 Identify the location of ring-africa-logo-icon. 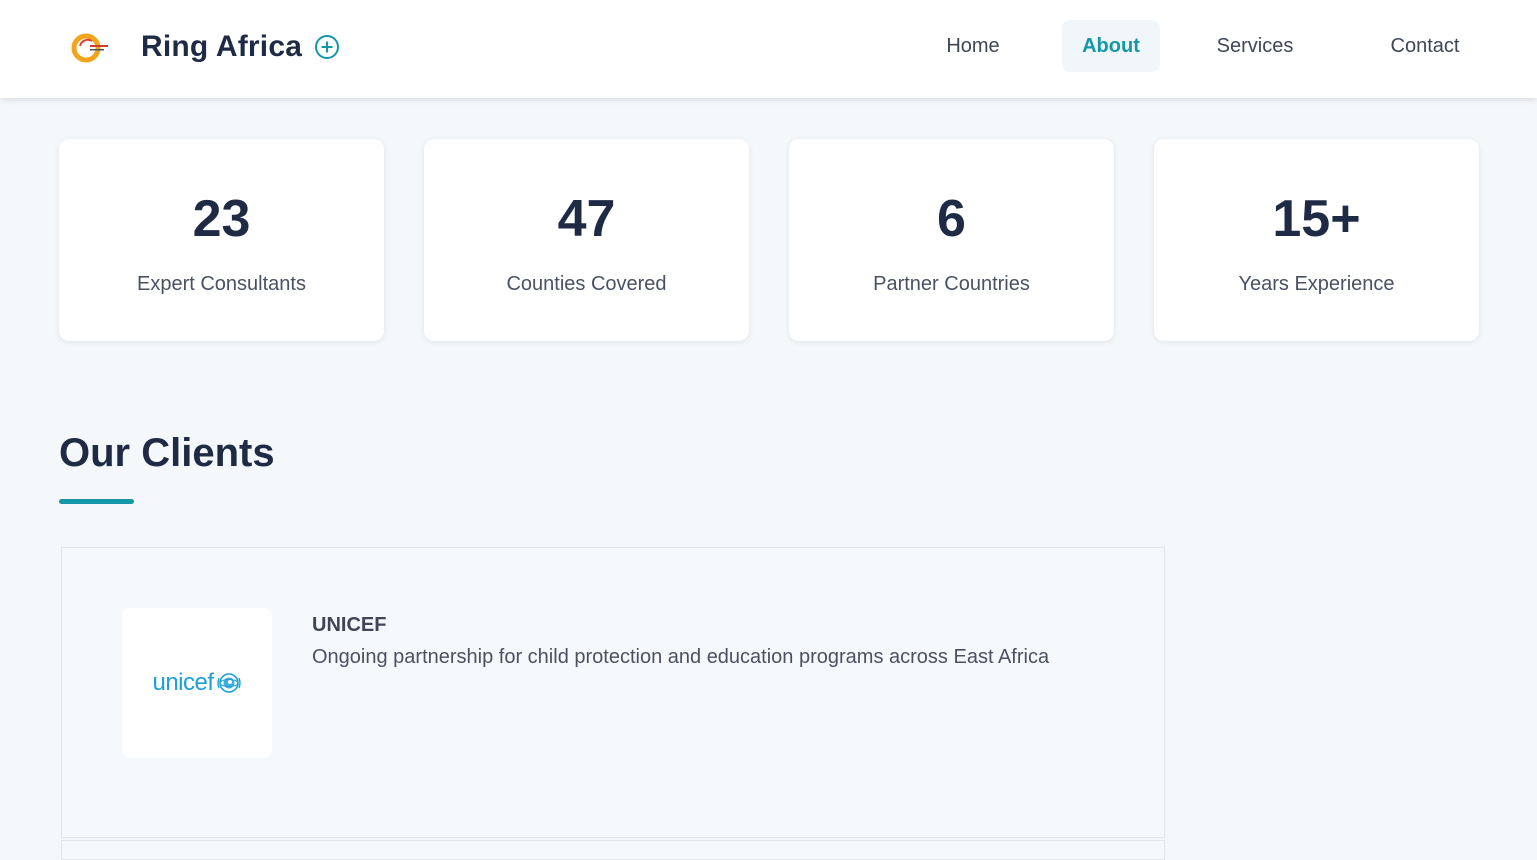
(89, 48).